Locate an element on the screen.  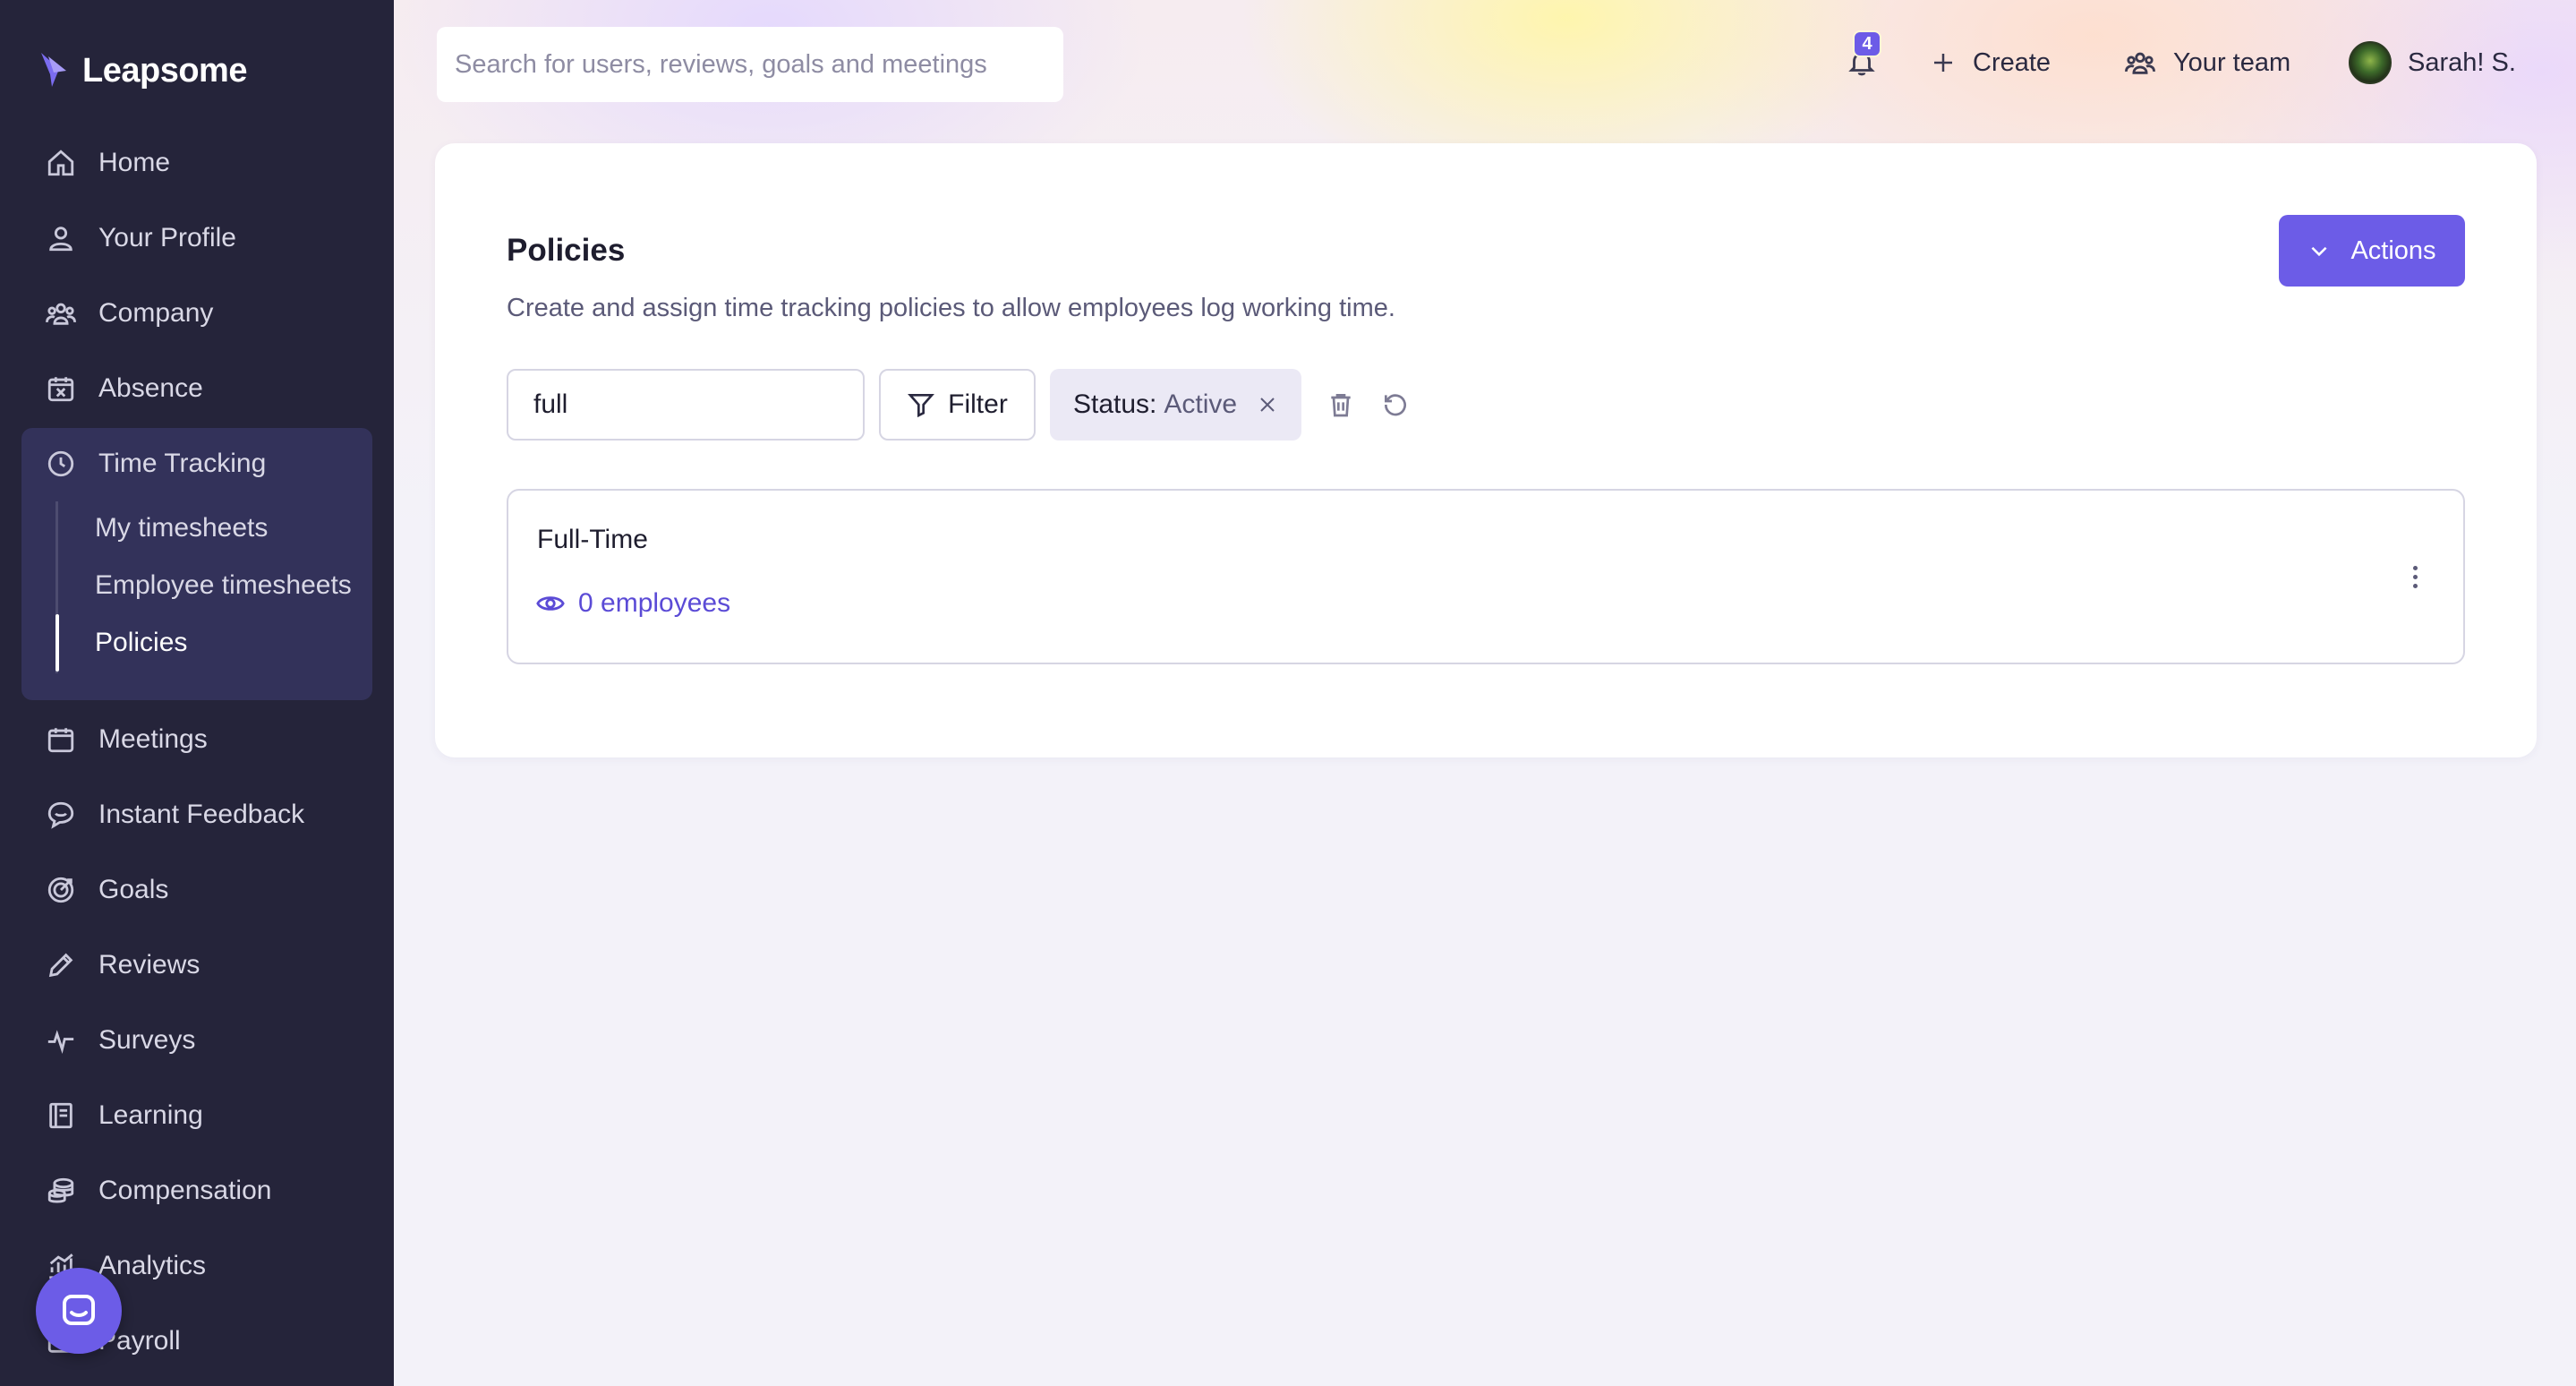
team-icon is located at coordinates (2140, 63).